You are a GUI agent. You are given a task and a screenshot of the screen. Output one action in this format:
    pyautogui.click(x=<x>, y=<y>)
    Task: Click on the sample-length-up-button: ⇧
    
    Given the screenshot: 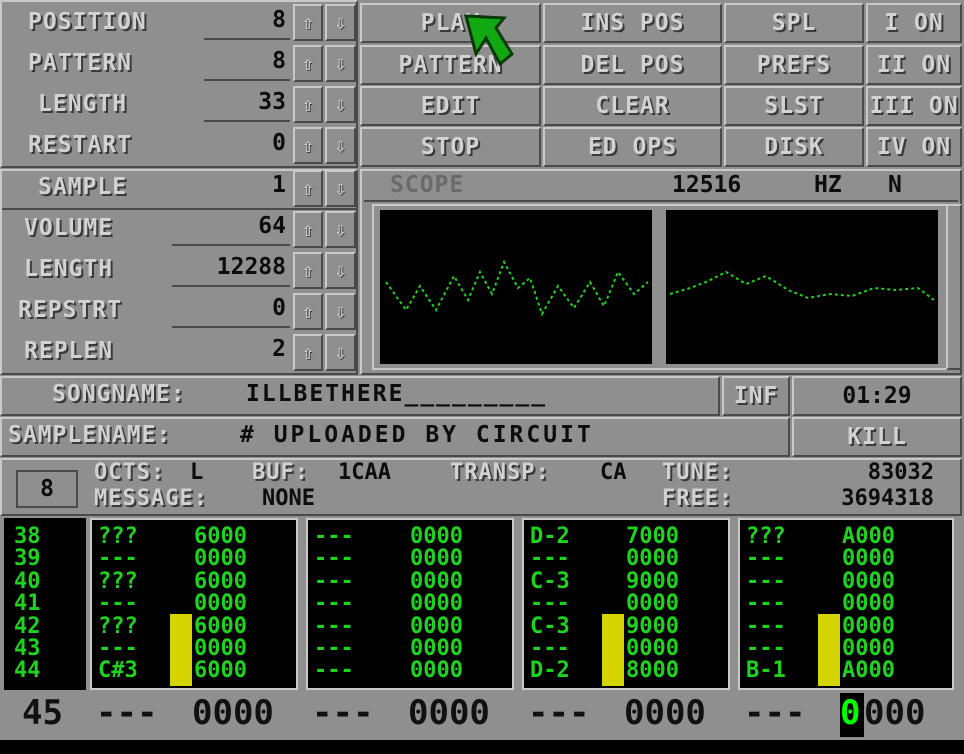 What is the action you would take?
    pyautogui.click(x=308, y=270)
    